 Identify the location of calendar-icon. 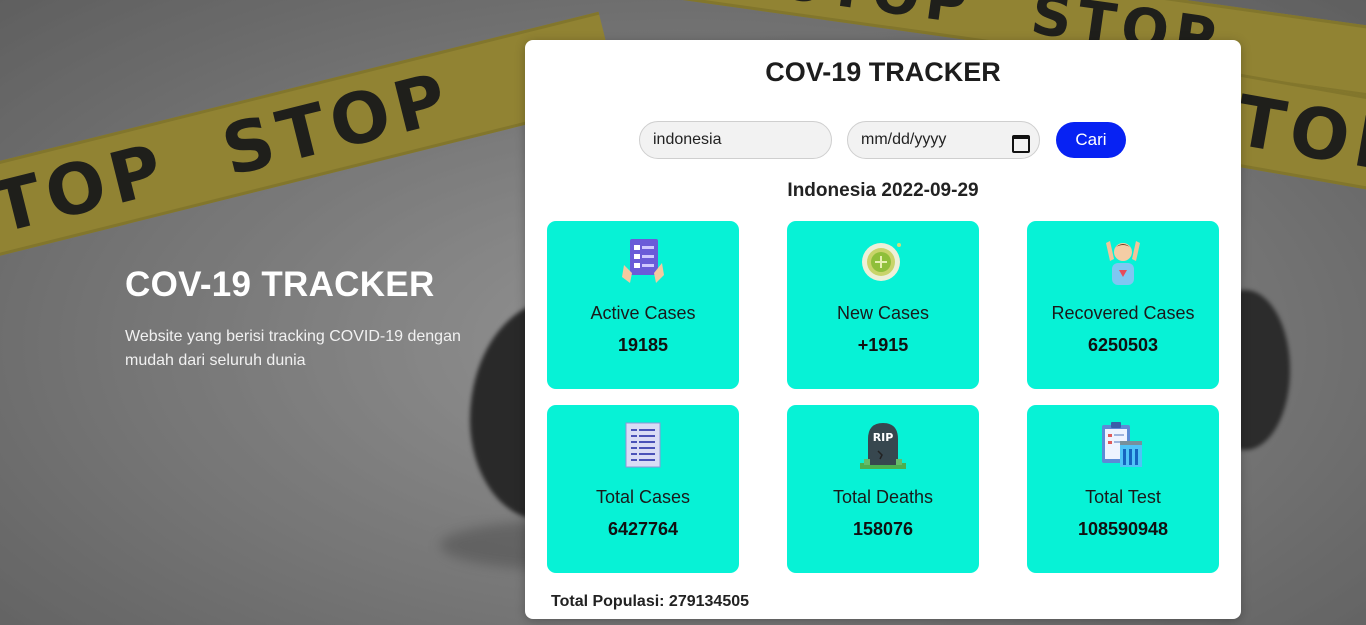
(1021, 143).